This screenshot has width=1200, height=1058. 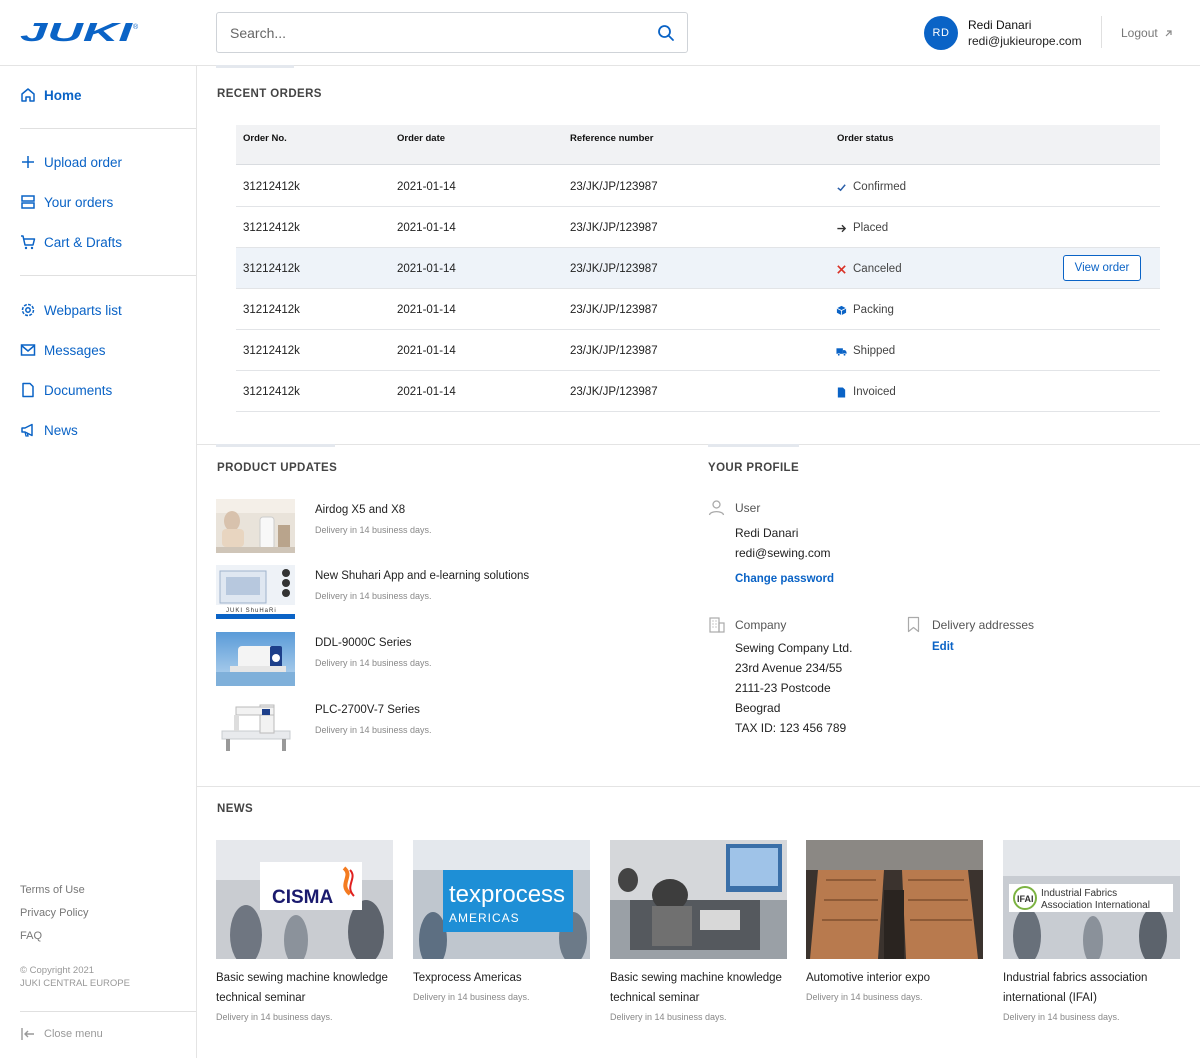 What do you see at coordinates (83, 310) in the screenshot?
I see `sidebar-item-label: Webparts list` at bounding box center [83, 310].